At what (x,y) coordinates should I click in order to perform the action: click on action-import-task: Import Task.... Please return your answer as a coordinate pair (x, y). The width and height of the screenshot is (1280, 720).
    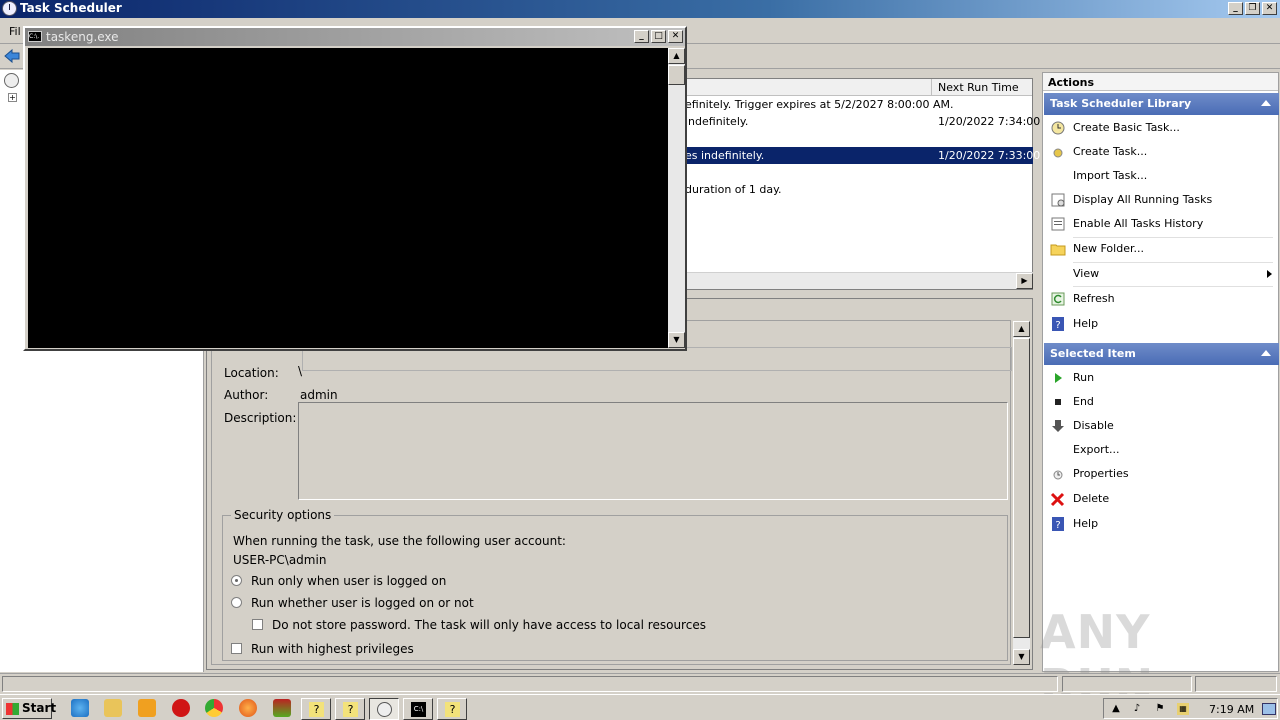
    Looking at the image, I should click on (1161, 176).